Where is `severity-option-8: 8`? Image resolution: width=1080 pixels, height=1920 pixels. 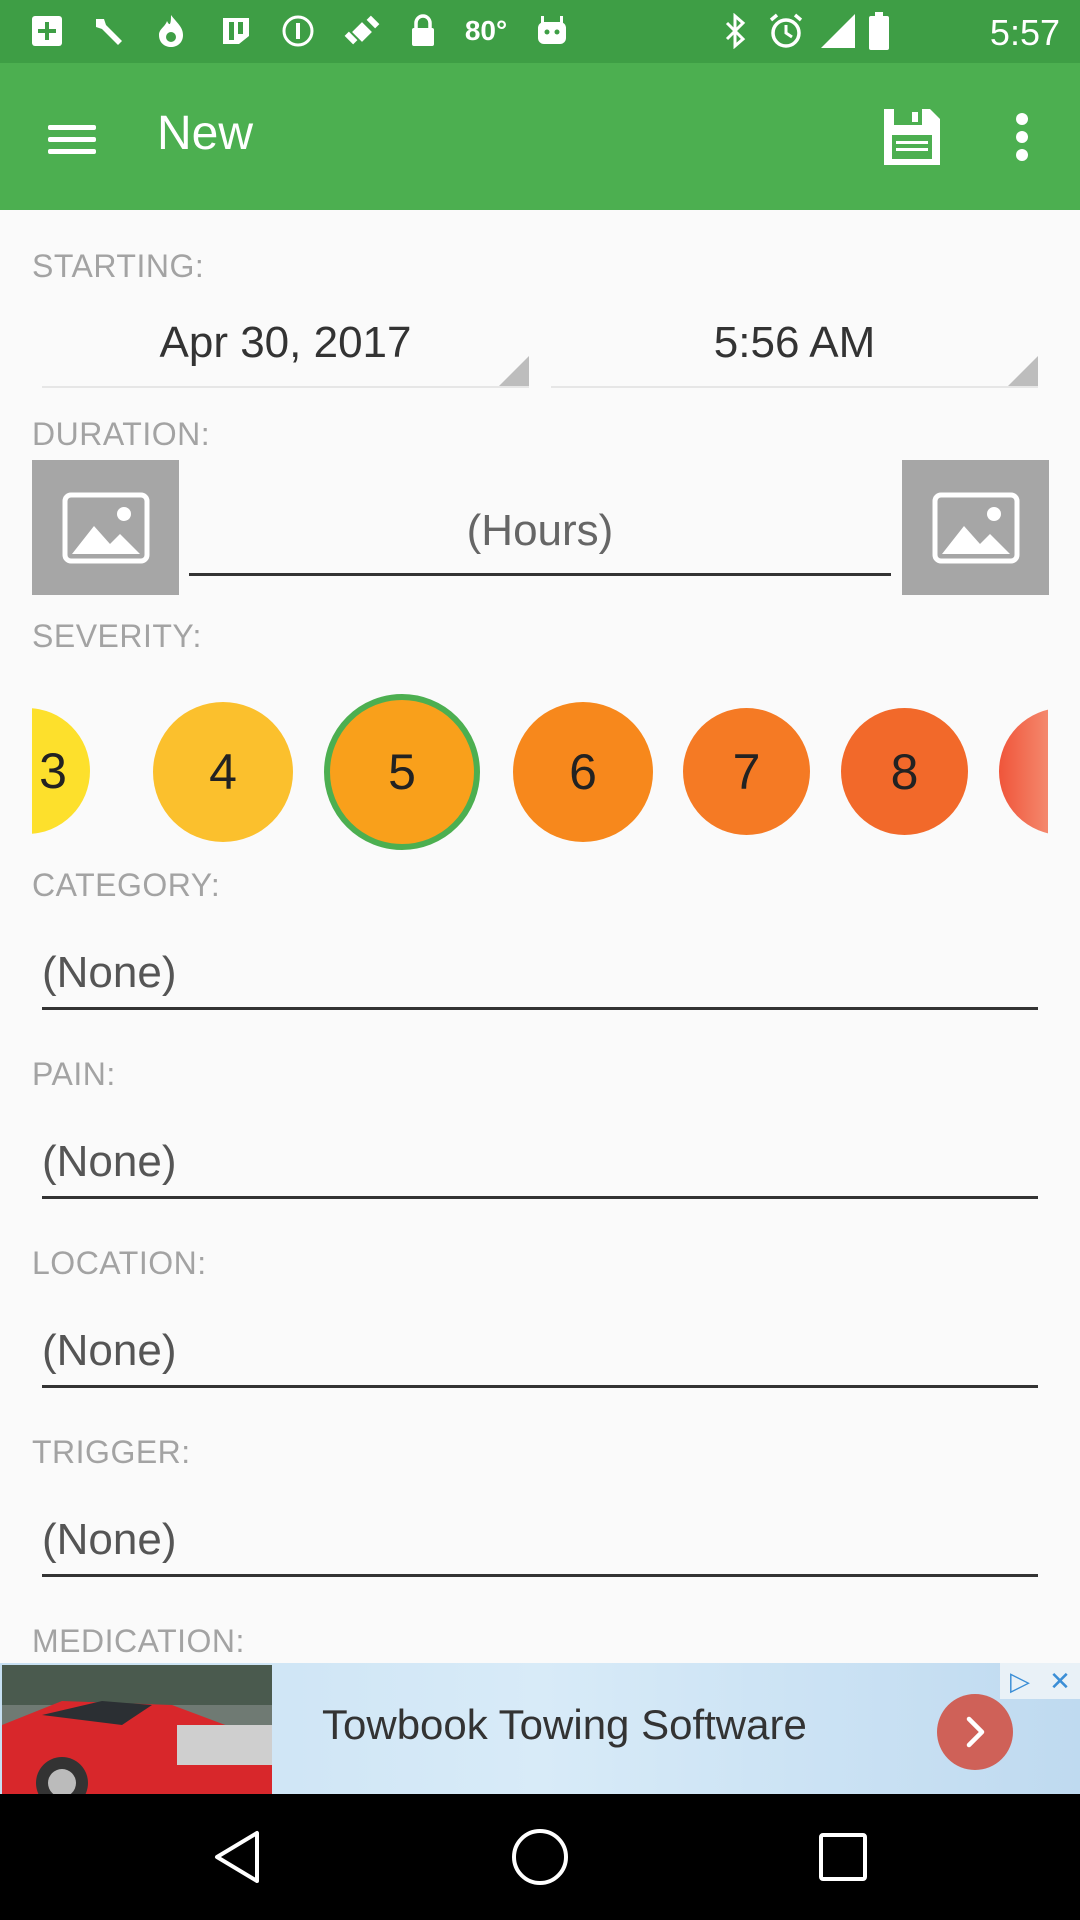 severity-option-8: 8 is located at coordinates (904, 771).